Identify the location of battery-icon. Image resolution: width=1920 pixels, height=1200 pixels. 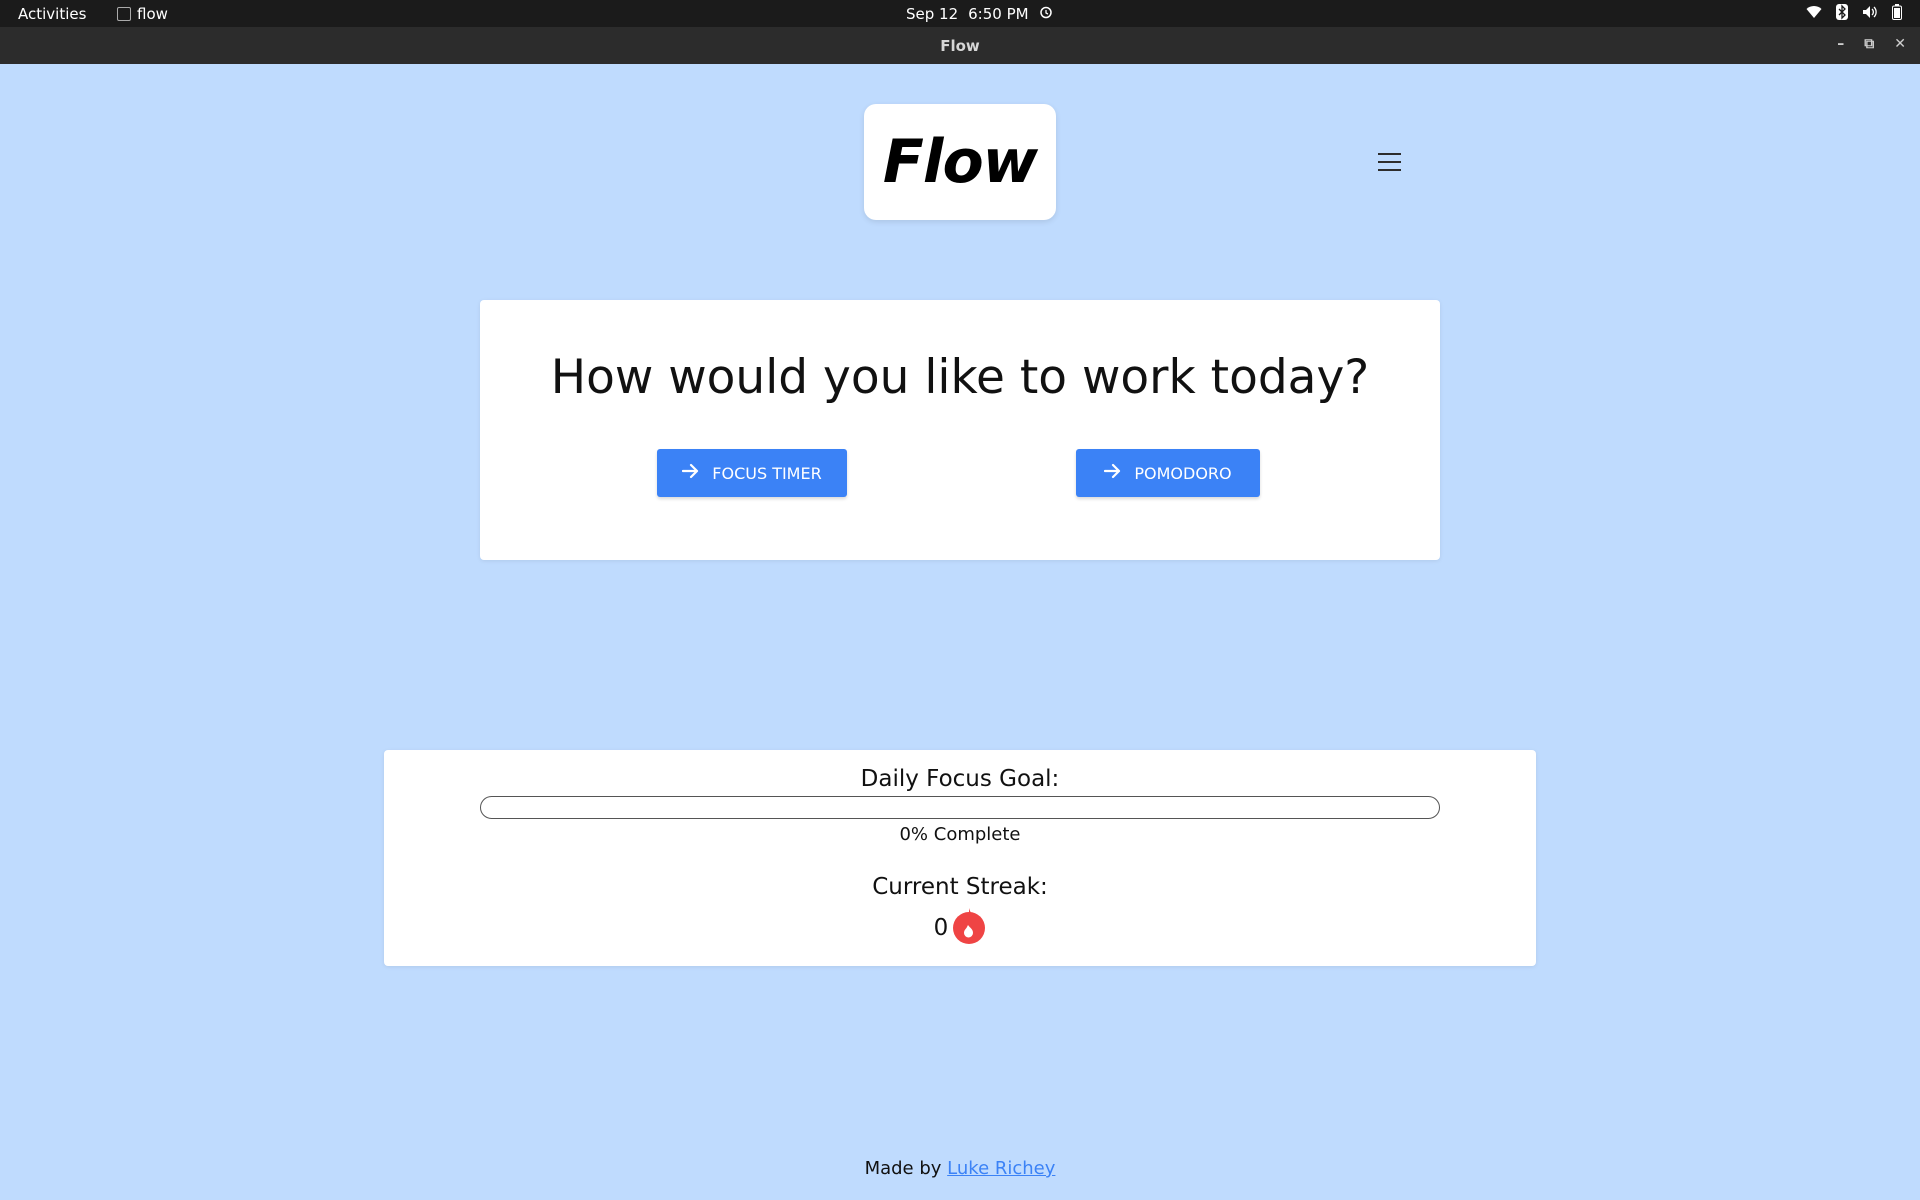
(1897, 12).